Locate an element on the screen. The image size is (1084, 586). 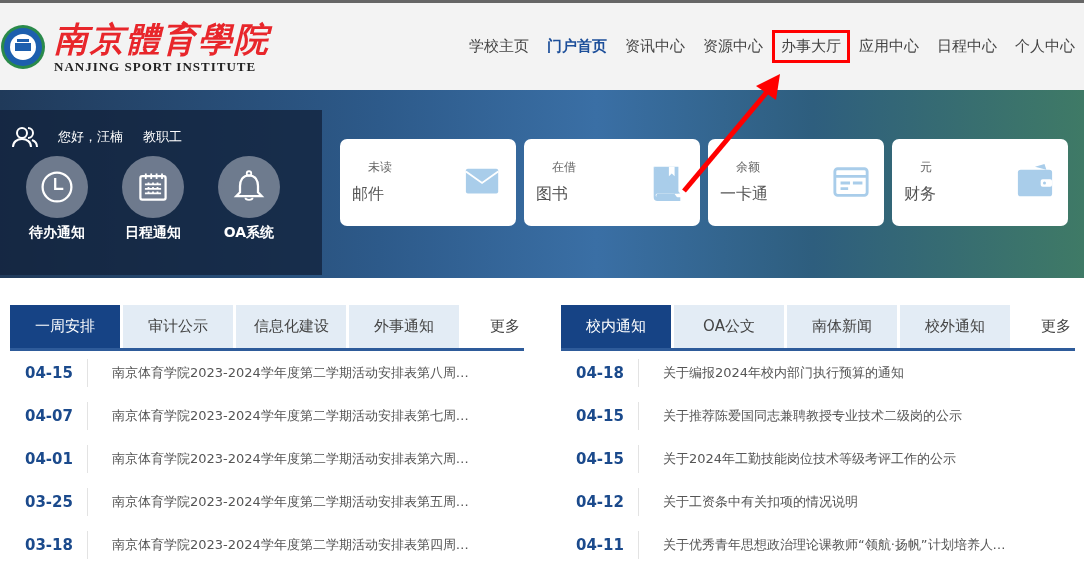
card-title: 图书 is located at coordinates (552, 194).